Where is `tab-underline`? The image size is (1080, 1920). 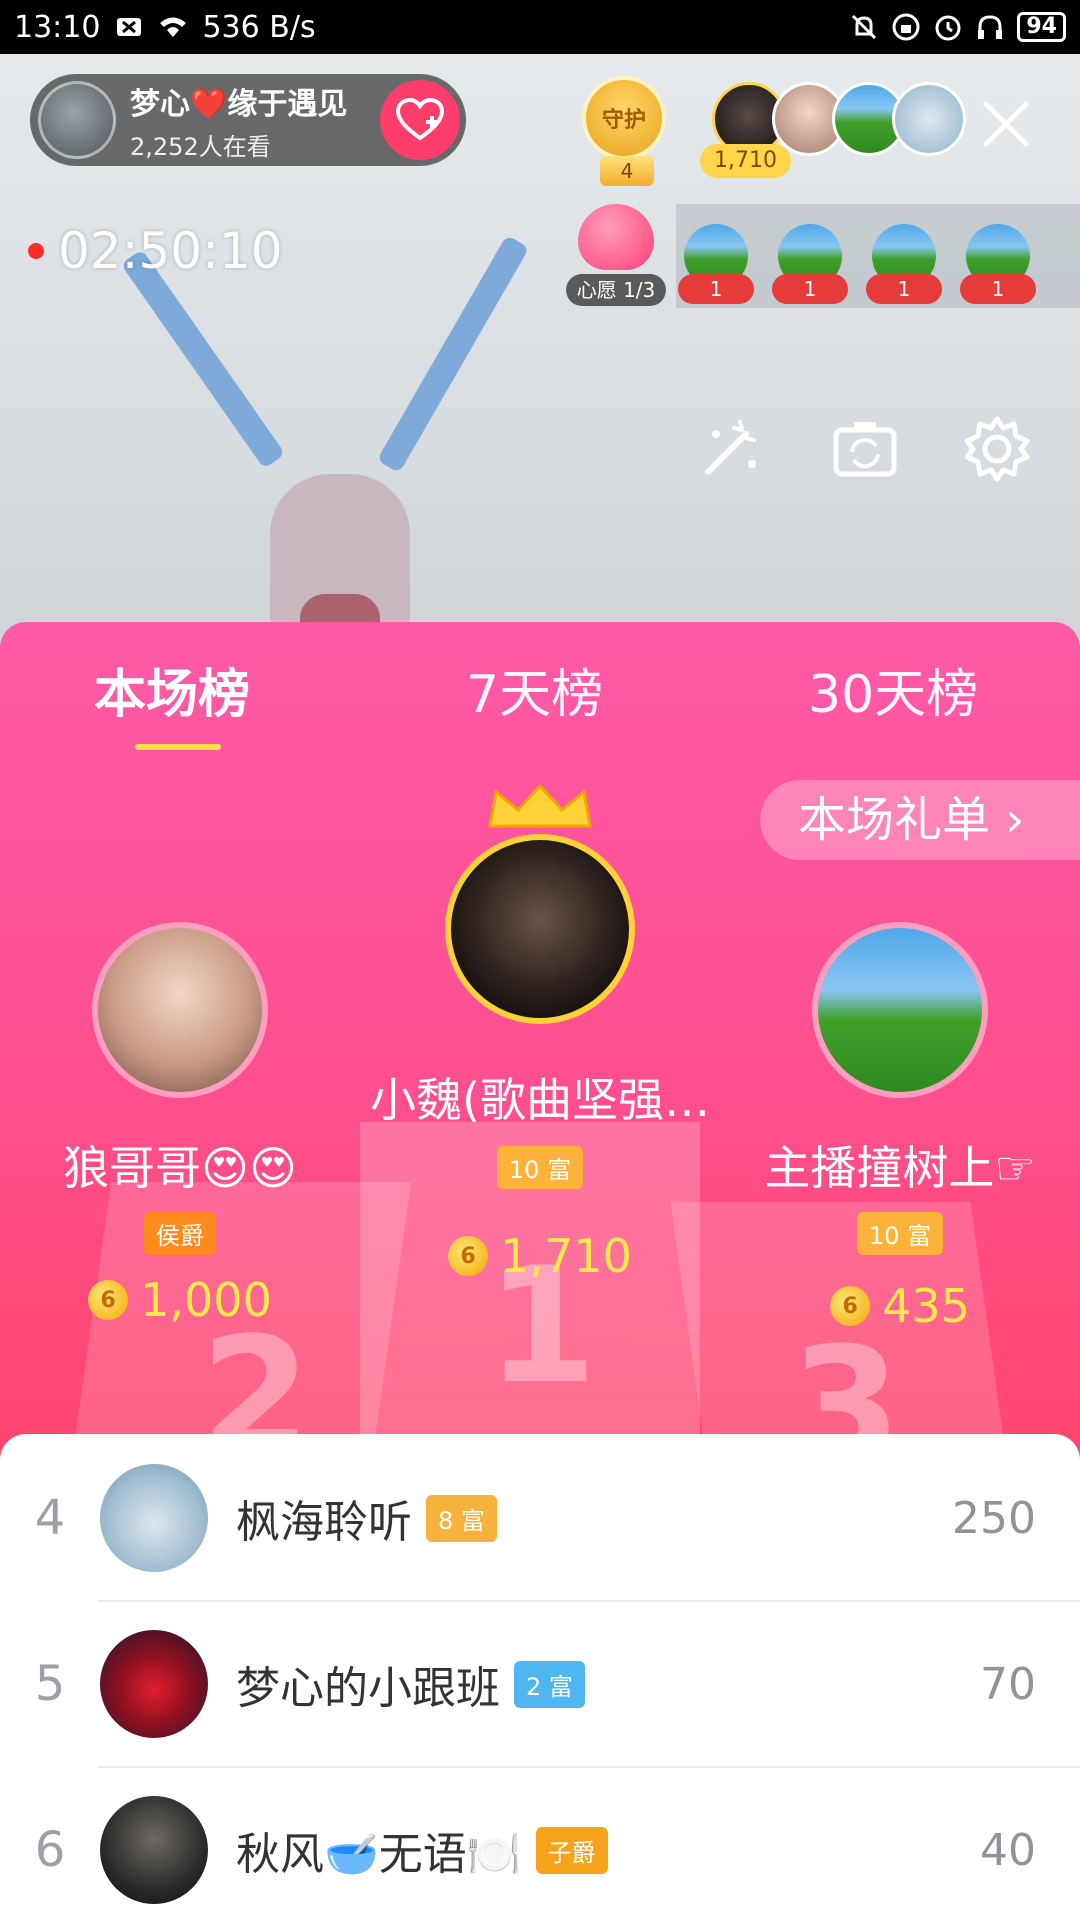 tab-underline is located at coordinates (178, 747).